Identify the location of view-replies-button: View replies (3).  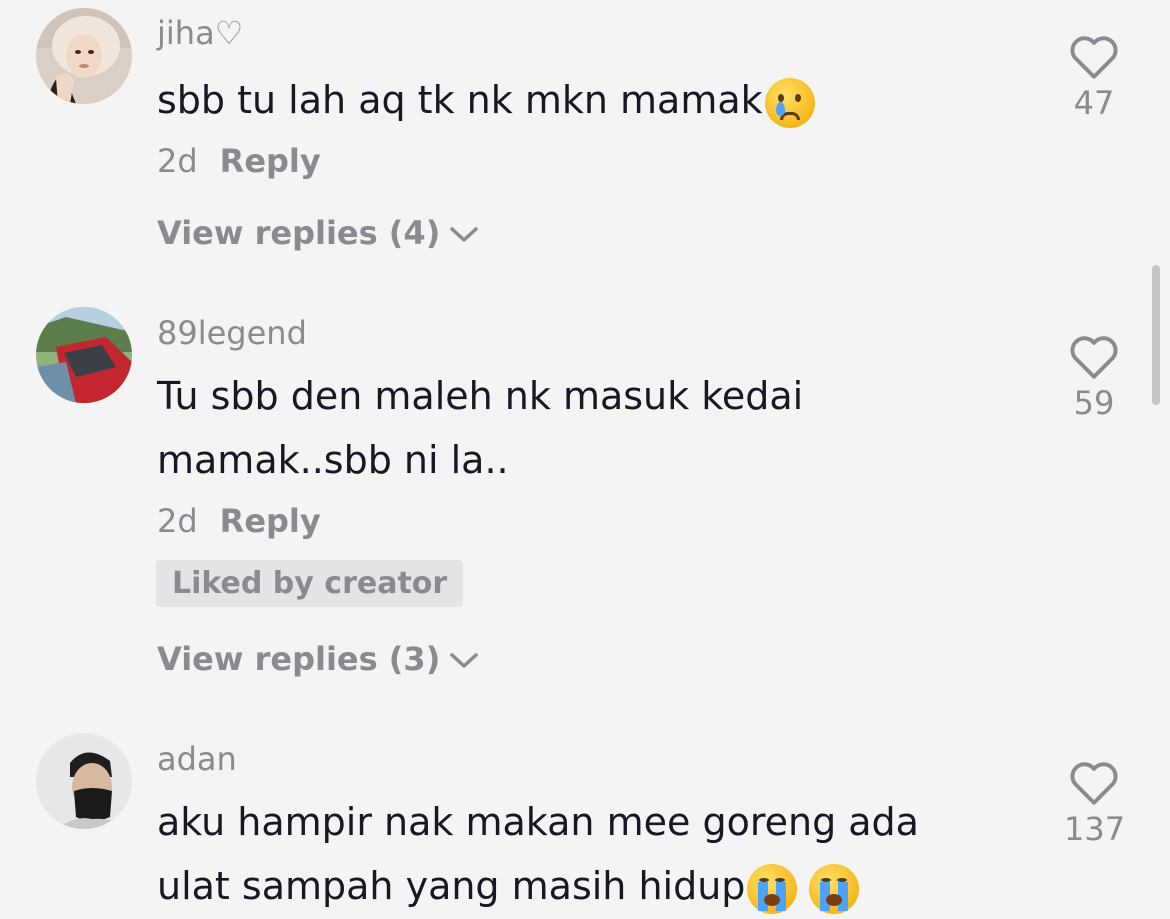
(318, 659).